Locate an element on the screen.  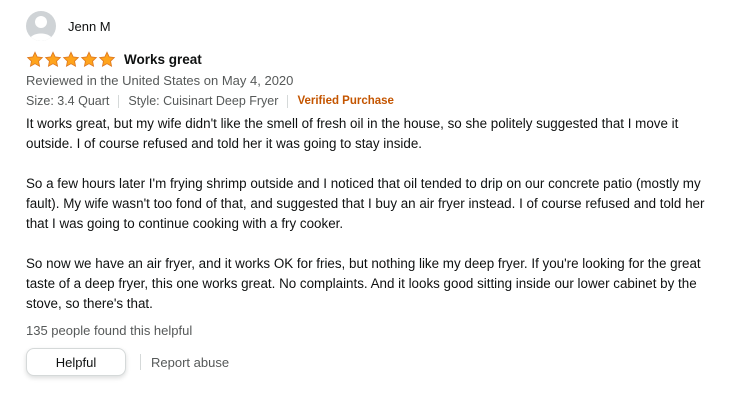
reviewer-name: Jenn M is located at coordinates (89, 26).